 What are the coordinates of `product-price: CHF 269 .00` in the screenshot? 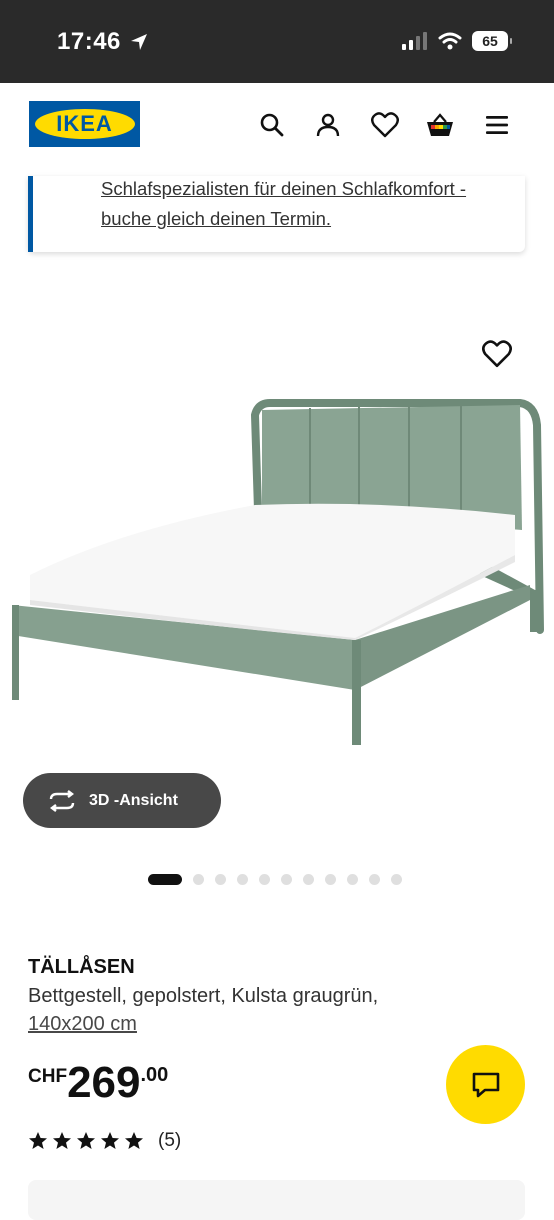 It's located at (98, 1083).